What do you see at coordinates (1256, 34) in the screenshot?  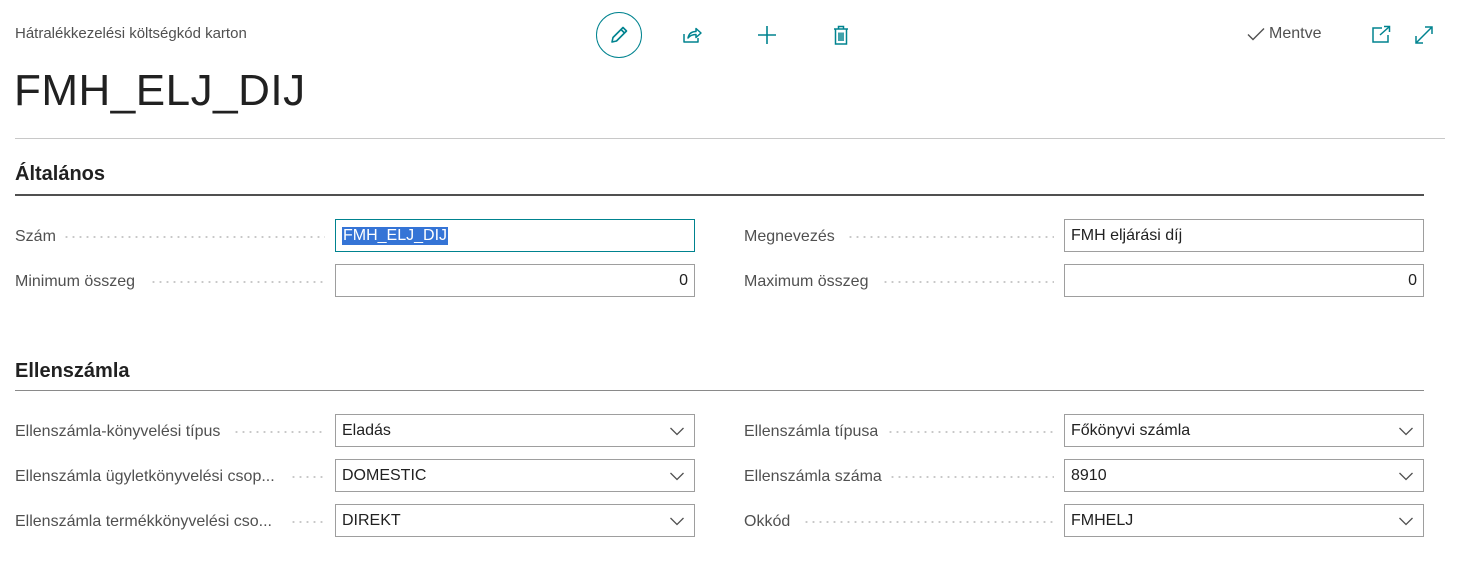 I see `checkmark-icon` at bounding box center [1256, 34].